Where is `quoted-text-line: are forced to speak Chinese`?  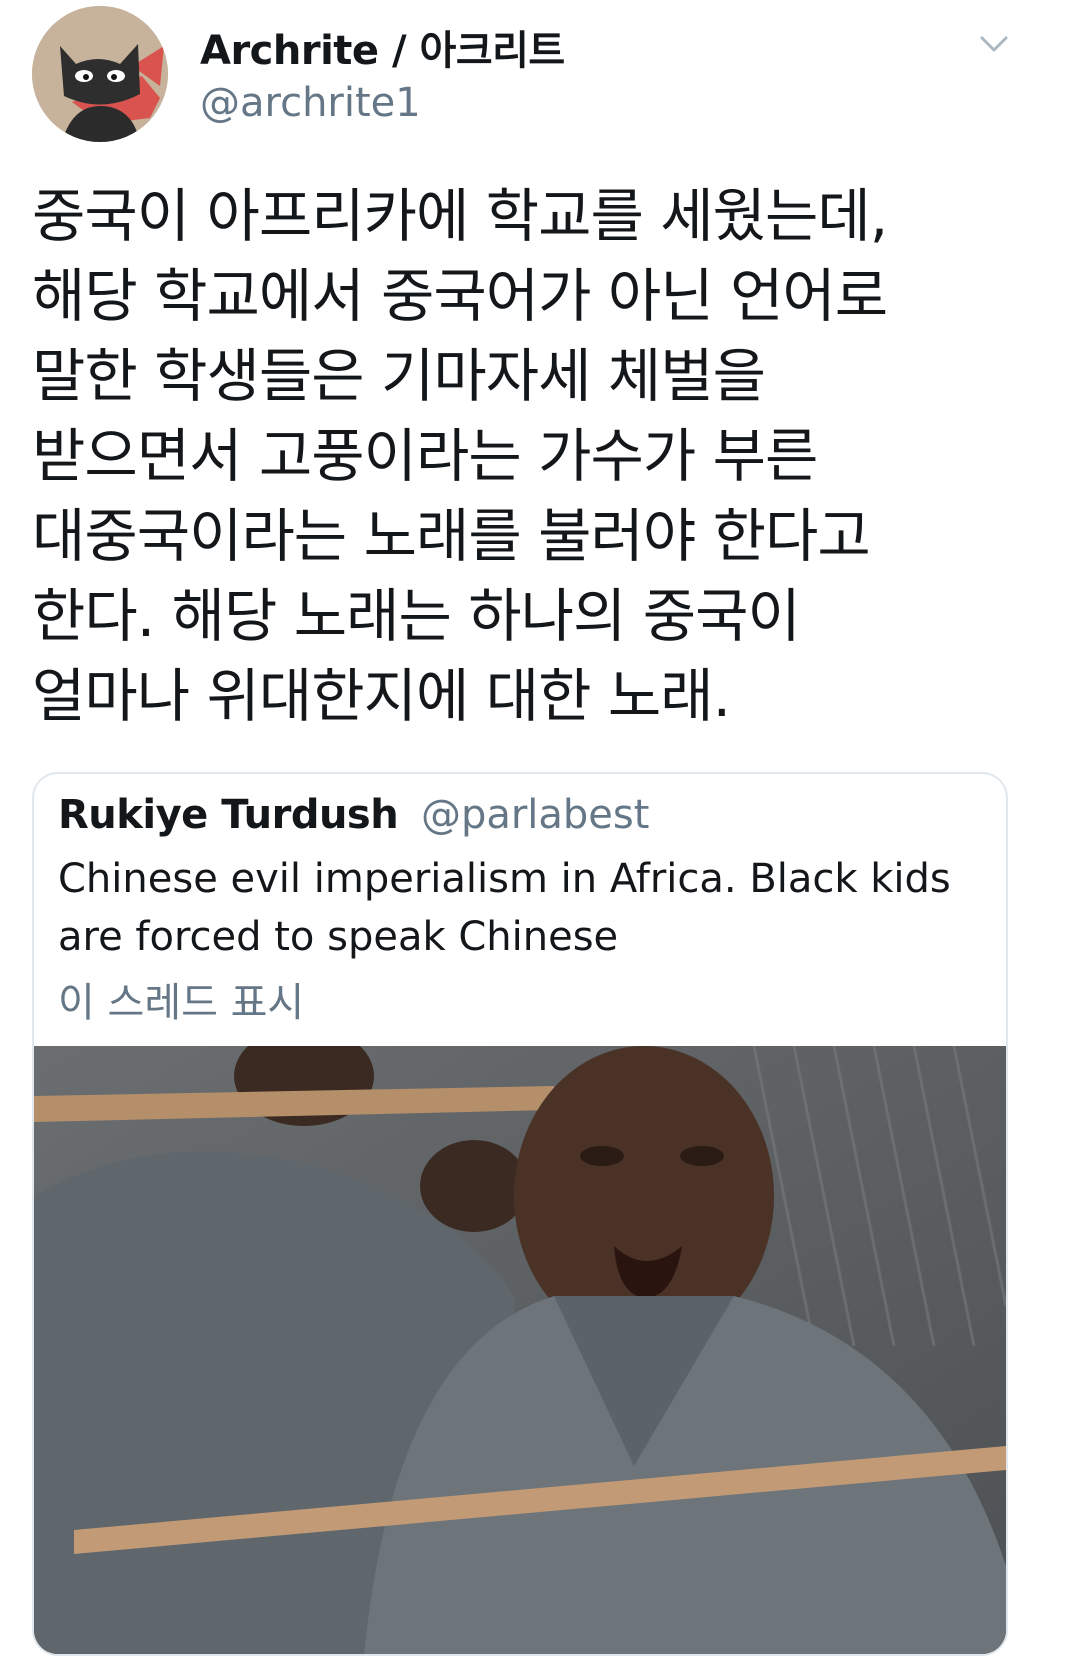 quoted-text-line: are forced to speak Chinese is located at coordinates (338, 937).